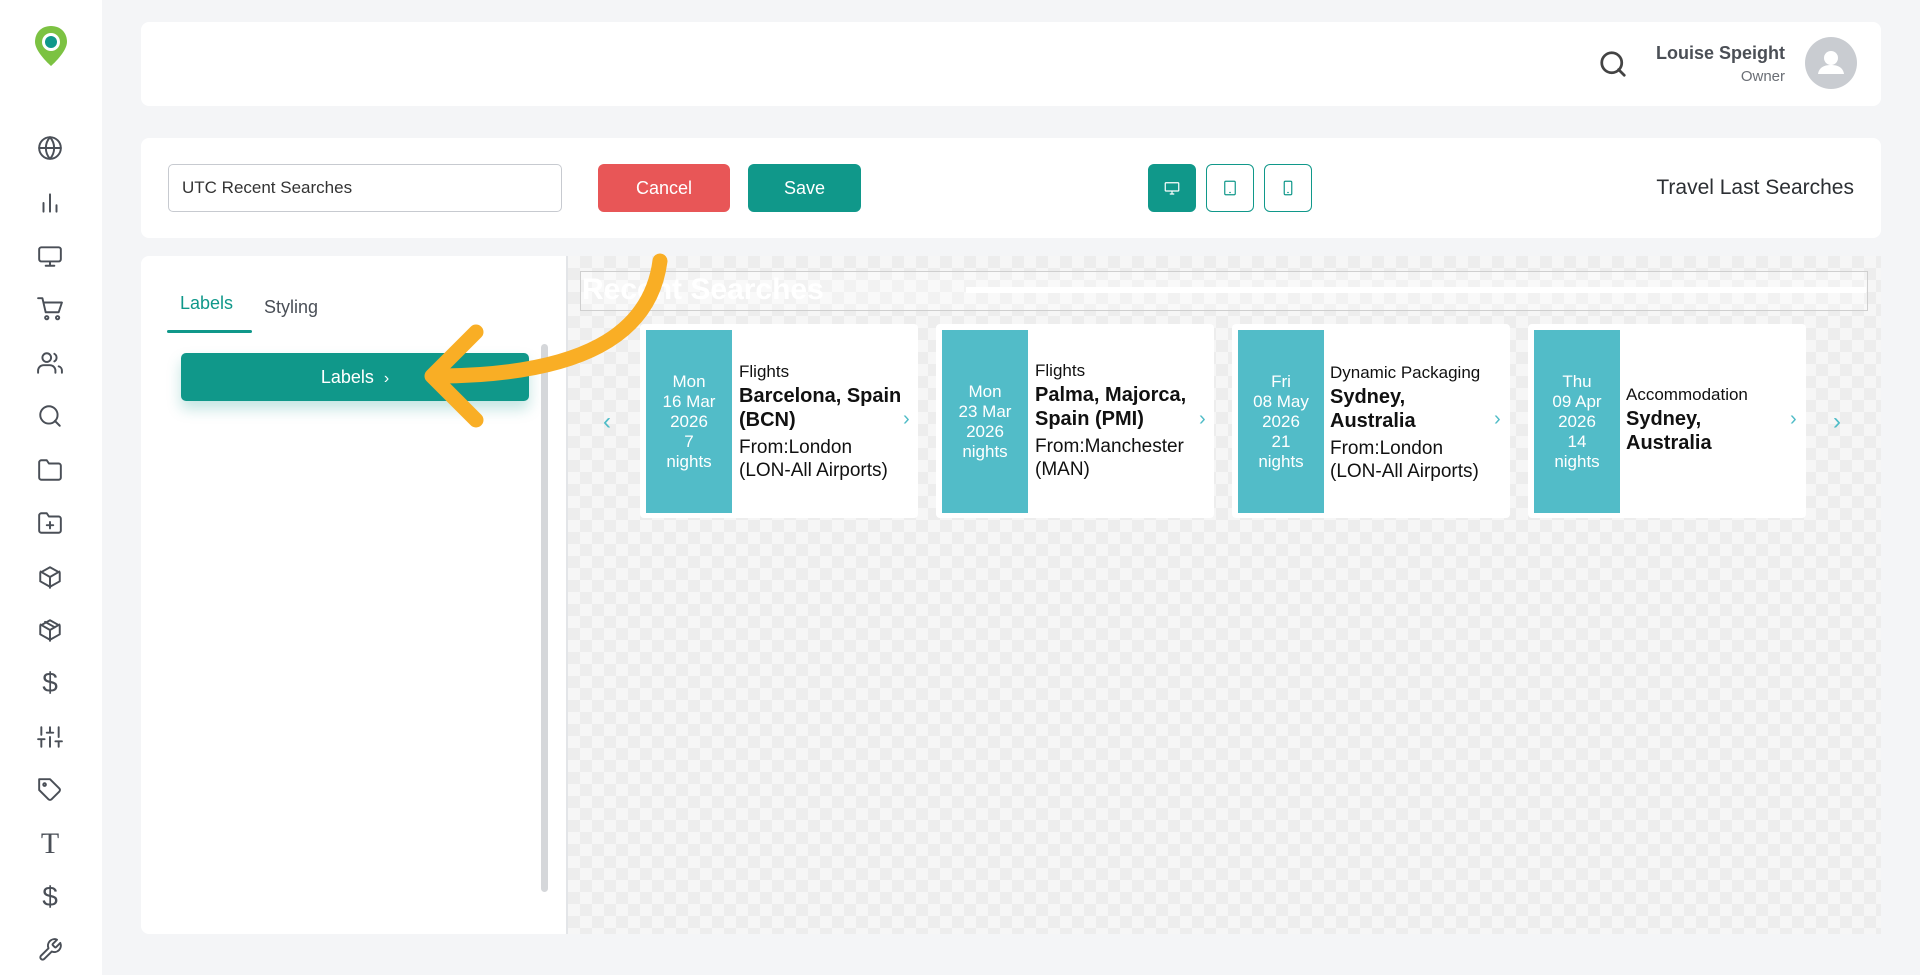  I want to click on card-date-text: 09 Apr, so click(1577, 401).